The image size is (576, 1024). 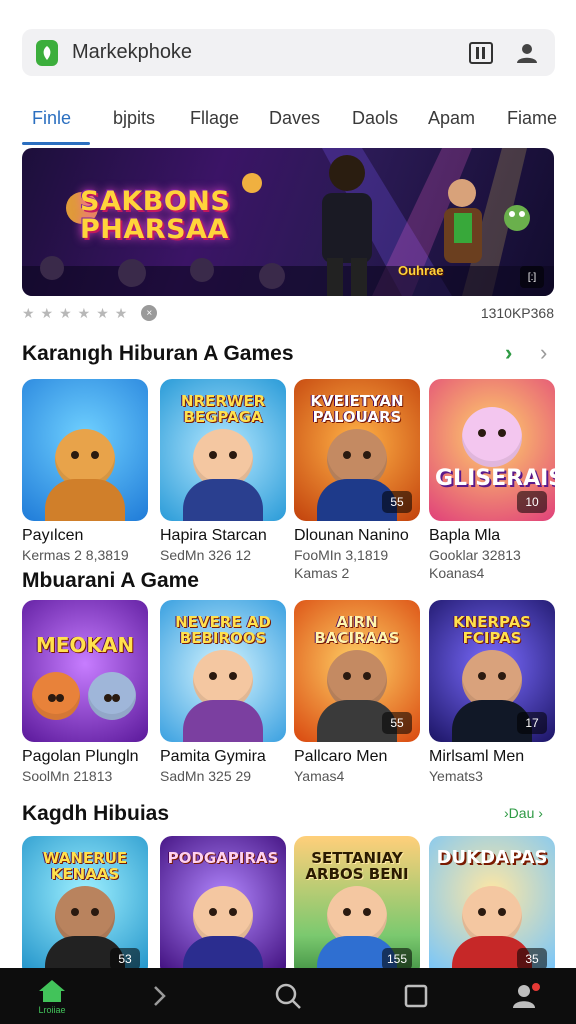 What do you see at coordinates (357, 671) in the screenshot?
I see `app-thumbnail: AIRN BACIRAAS 55` at bounding box center [357, 671].